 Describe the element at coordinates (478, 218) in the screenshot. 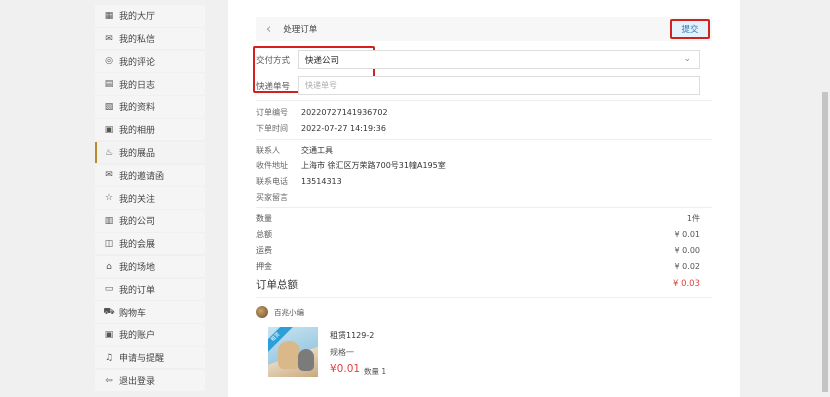

I see `qty-row: 数量 1件` at that location.